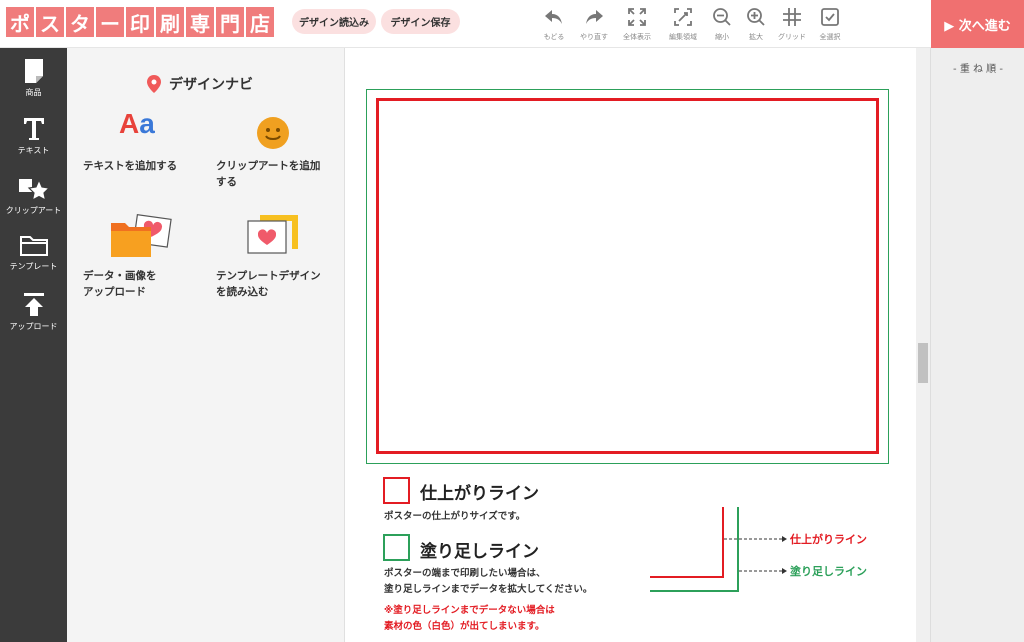  What do you see at coordinates (33, 129) in the screenshot?
I see `text-icon` at bounding box center [33, 129].